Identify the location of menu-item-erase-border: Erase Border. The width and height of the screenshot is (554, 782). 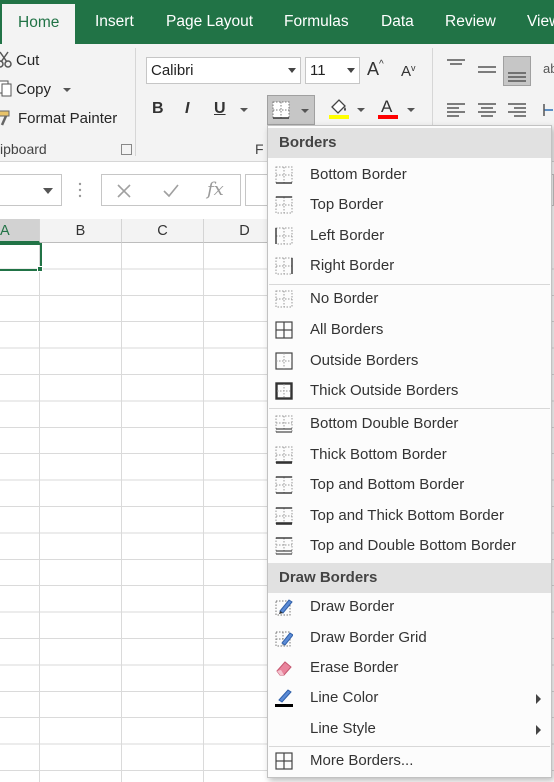
(409, 668).